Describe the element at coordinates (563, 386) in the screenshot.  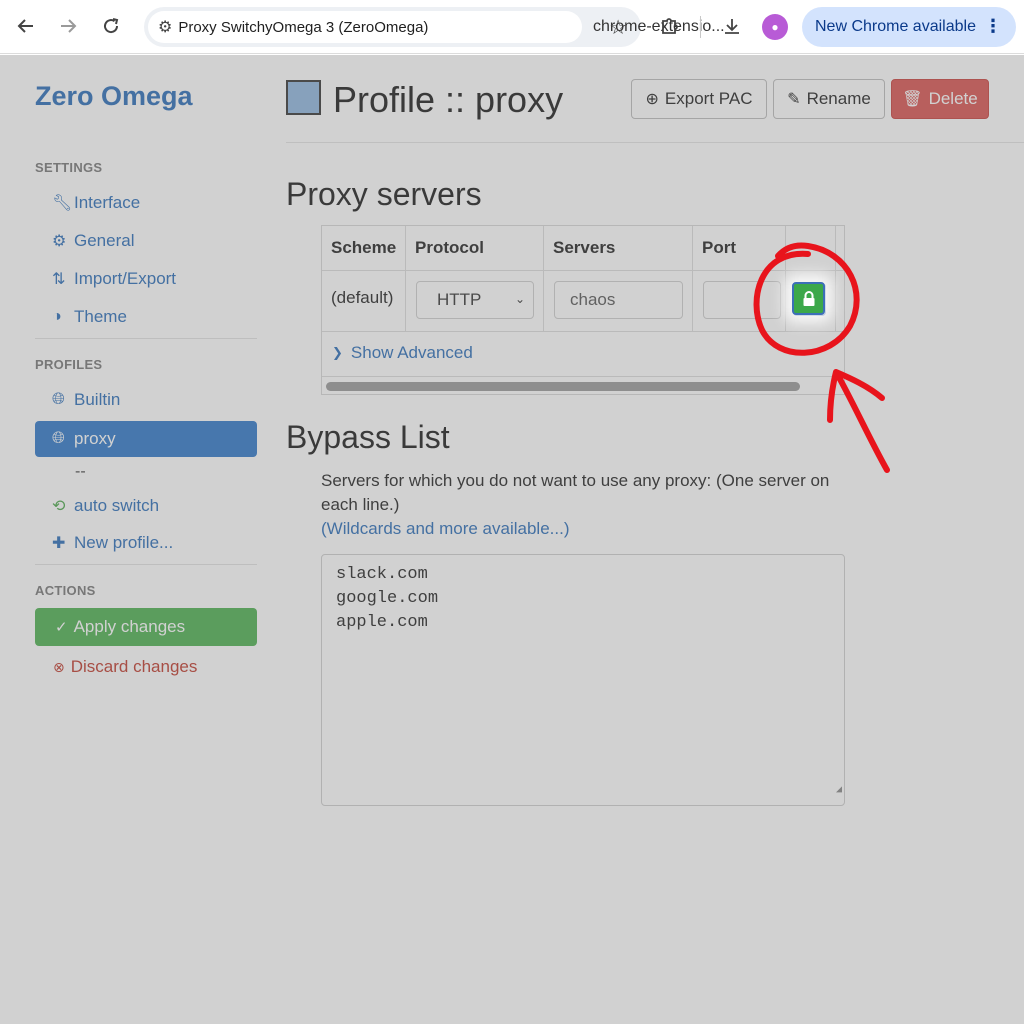
I see `horizontal-scrollbar` at that location.